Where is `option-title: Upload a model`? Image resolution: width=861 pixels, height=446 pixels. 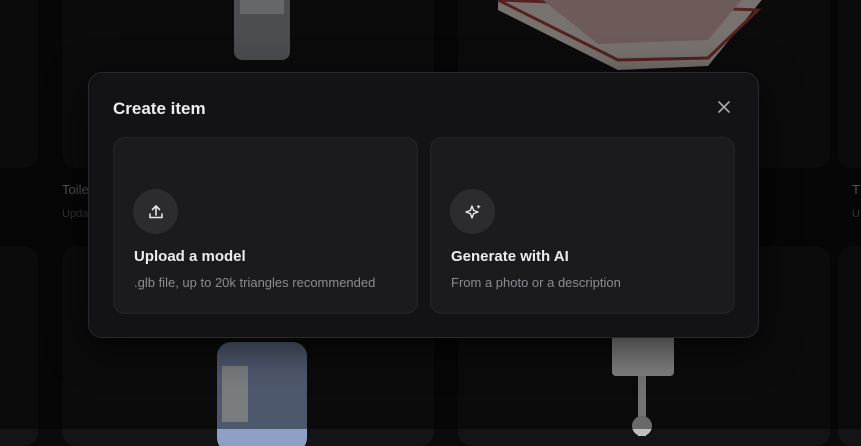
option-title: Upload a model is located at coordinates (190, 256).